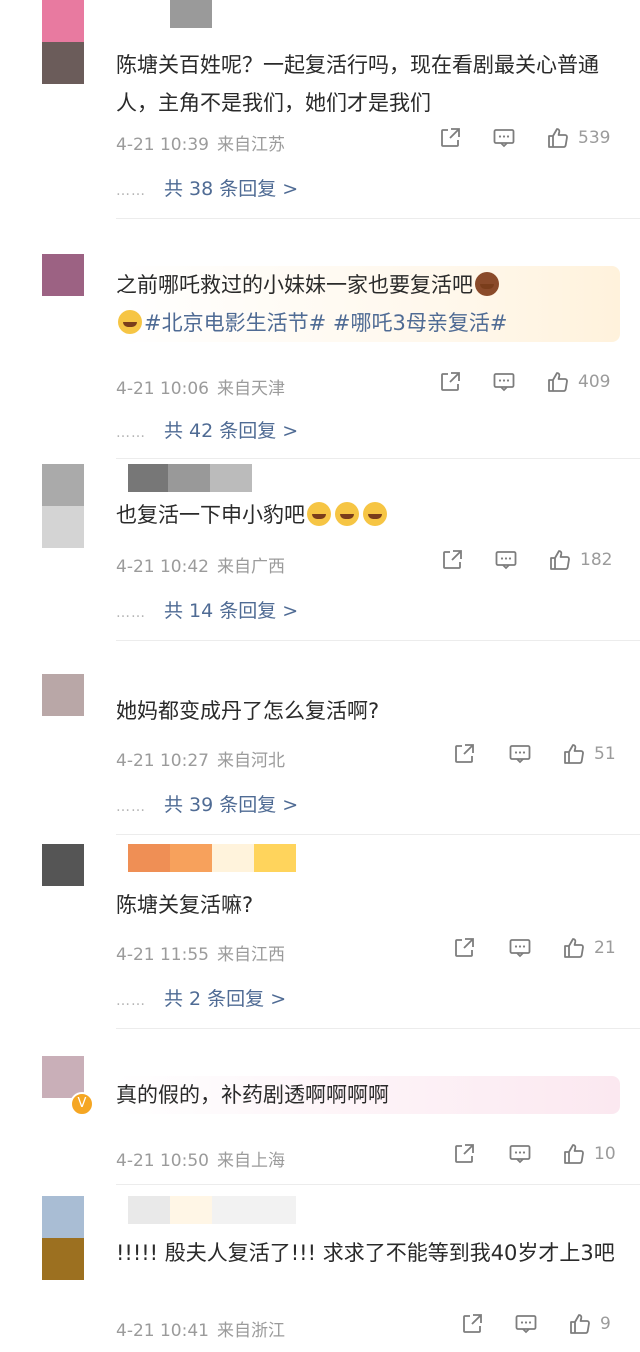 Image resolution: width=640 pixels, height=1352 pixels. I want to click on like-button: 182, so click(580, 560).